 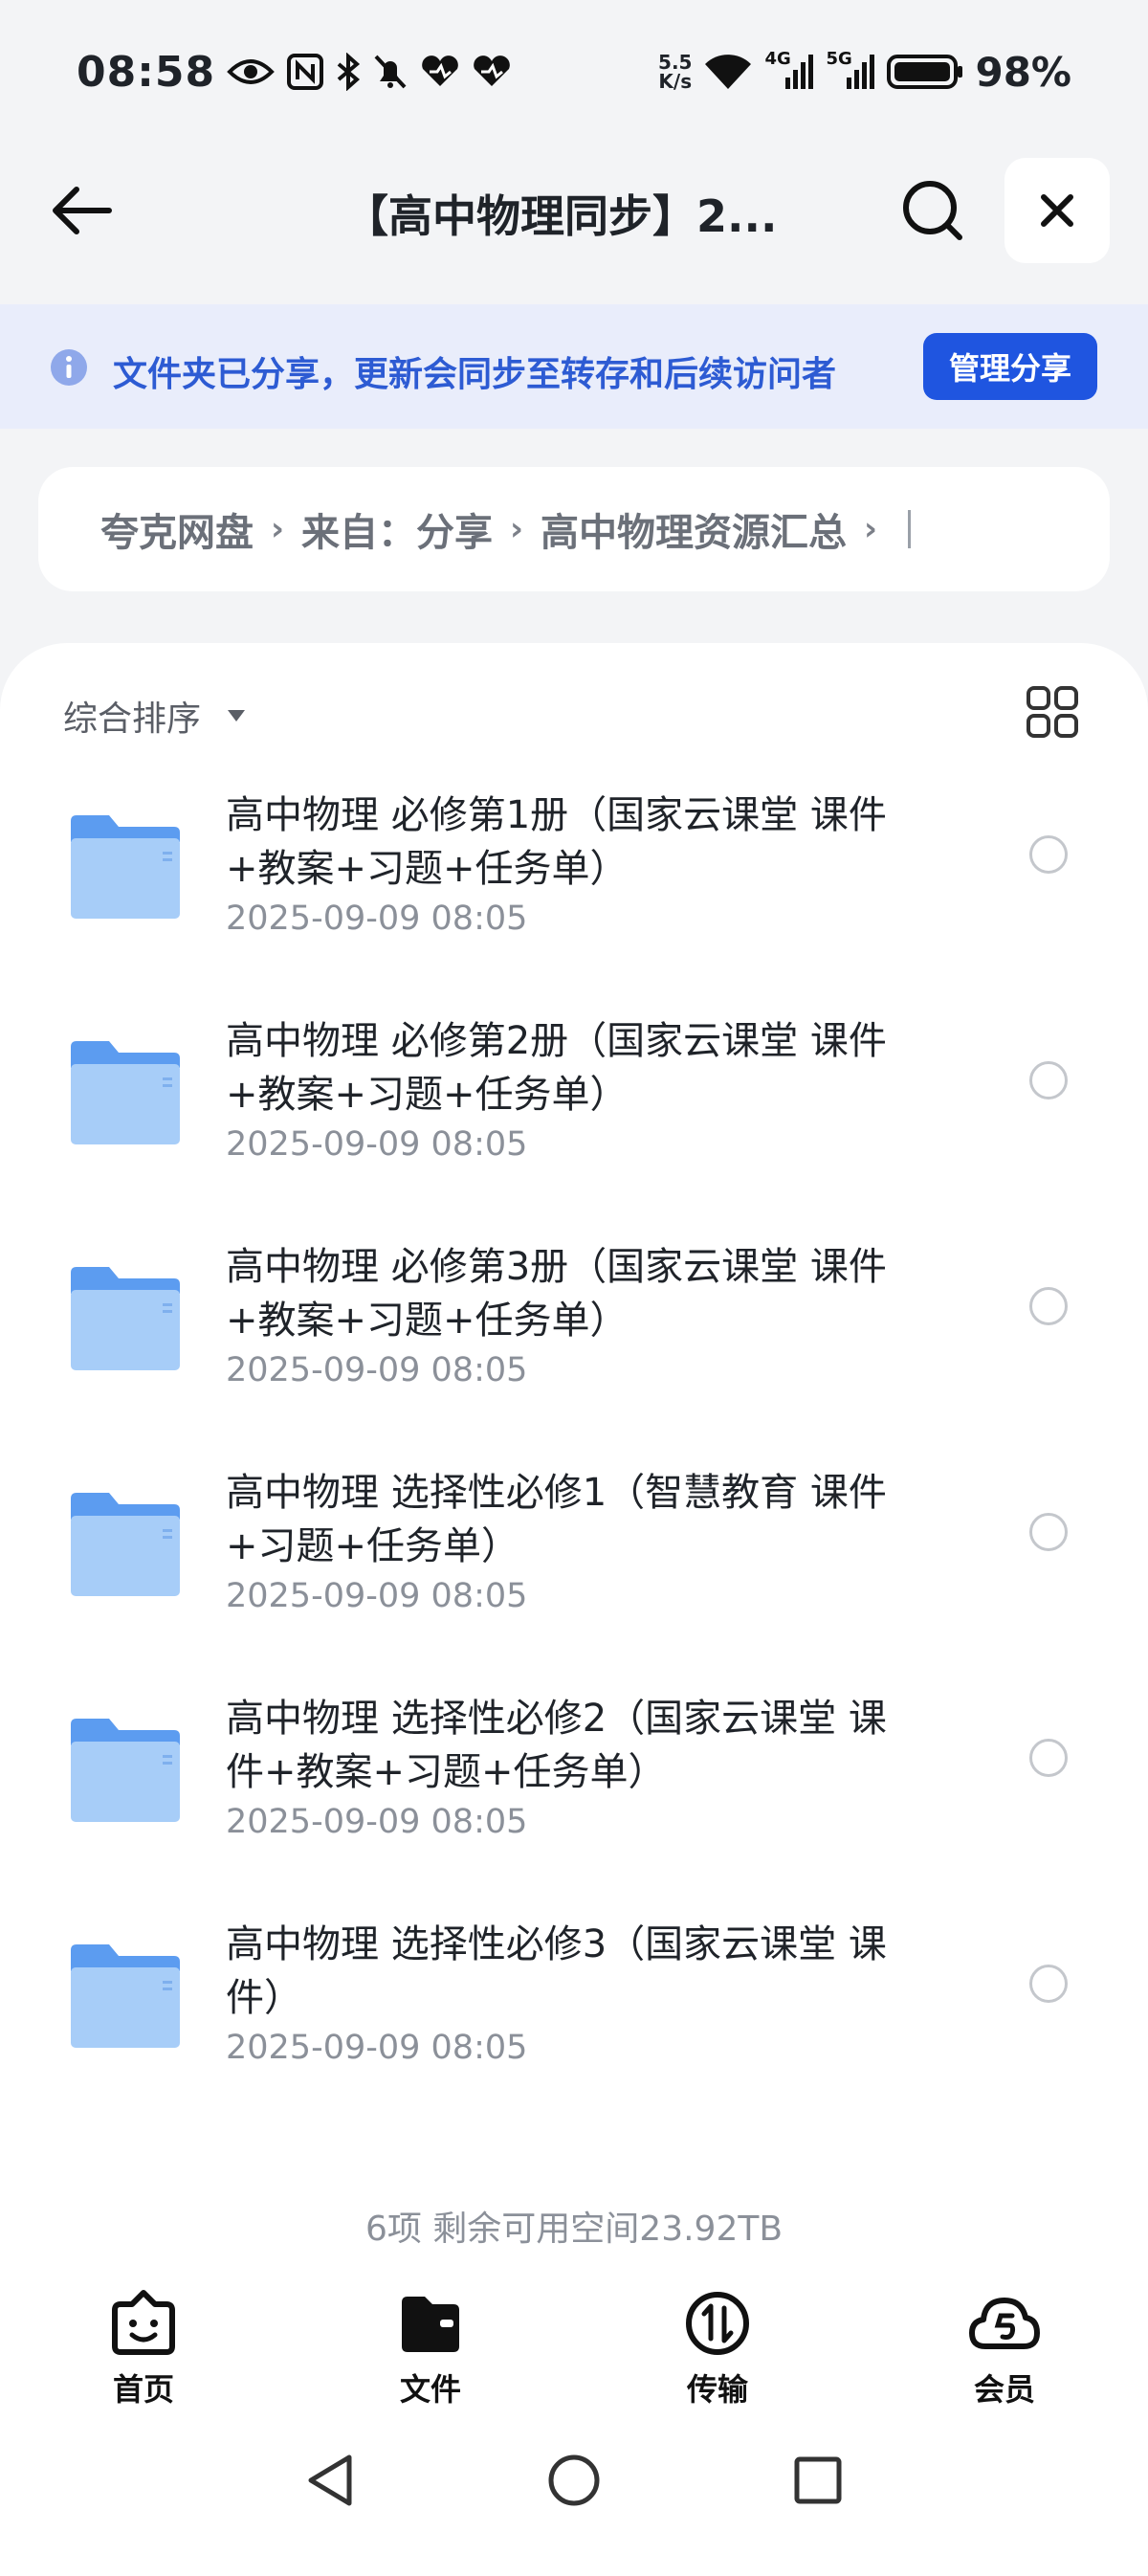 What do you see at coordinates (556, 1068) in the screenshot?
I see `file-name: 高中物理 必修第2册（国家云课堂 课件+教案+习题+任务单）` at bounding box center [556, 1068].